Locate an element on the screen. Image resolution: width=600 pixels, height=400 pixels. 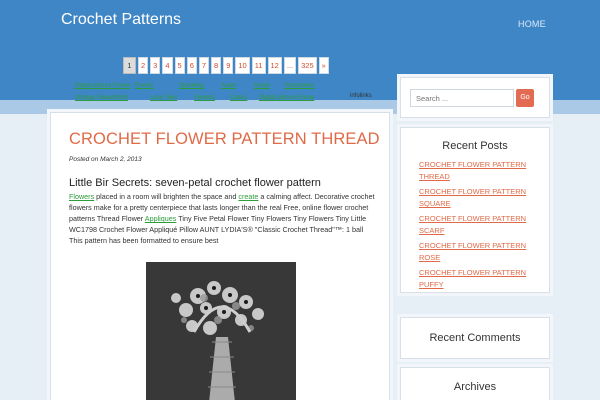
page-link: 4 is located at coordinates (167, 65).